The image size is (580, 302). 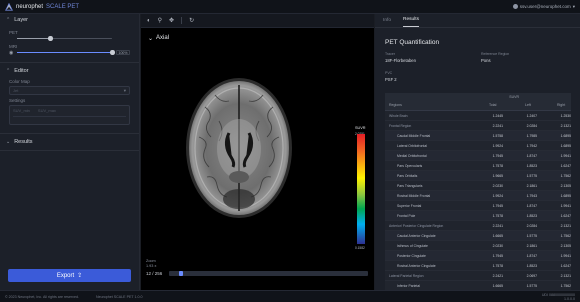 What do you see at coordinates (180, 273) in the screenshot?
I see `slice-slider-handle` at bounding box center [180, 273].